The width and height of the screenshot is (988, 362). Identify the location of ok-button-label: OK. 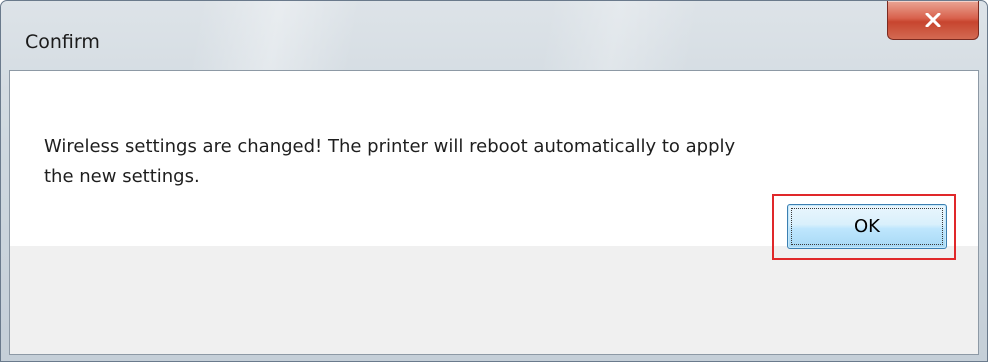
(867, 226).